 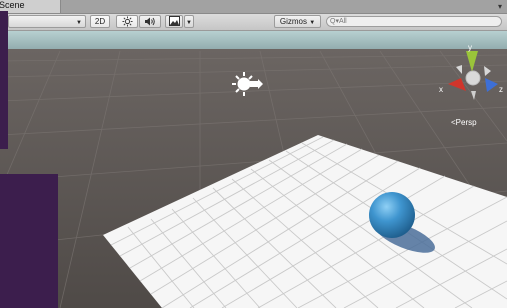 I want to click on projection-label: <Persp, so click(x=464, y=122).